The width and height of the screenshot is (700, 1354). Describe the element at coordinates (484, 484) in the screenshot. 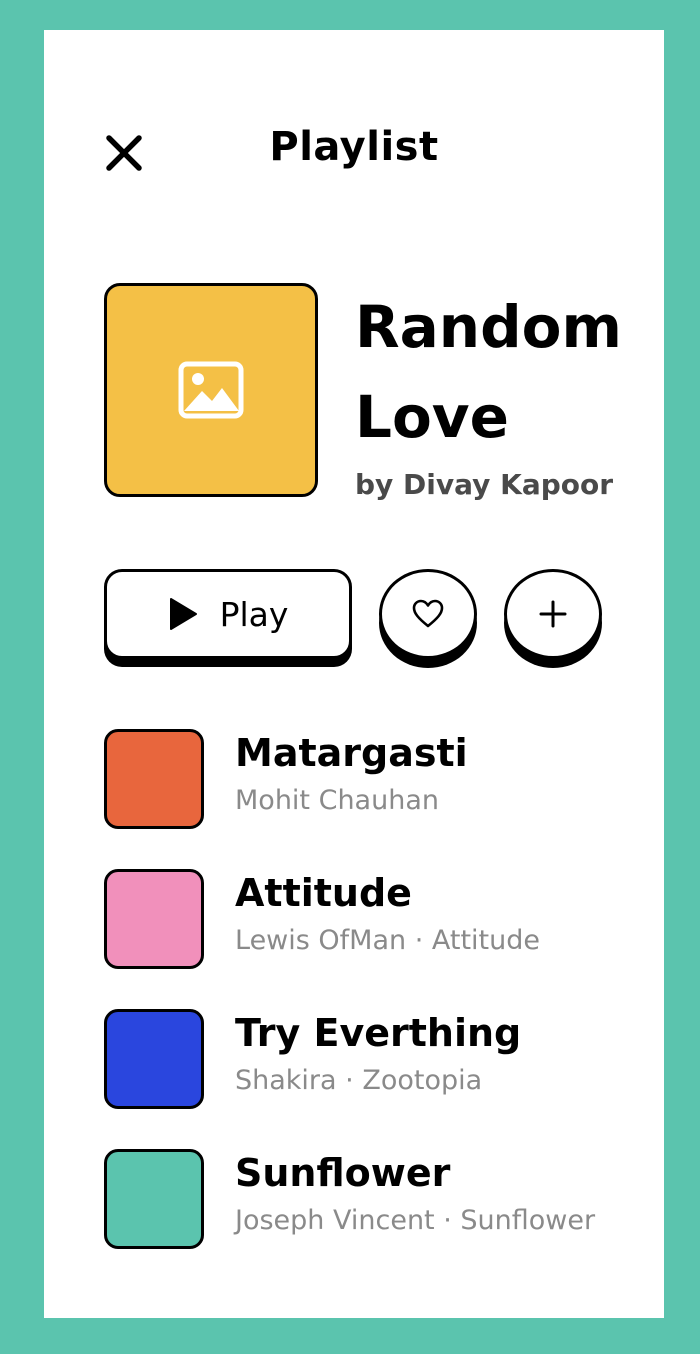

I see `playlist-author: by Divay Kapoor` at that location.